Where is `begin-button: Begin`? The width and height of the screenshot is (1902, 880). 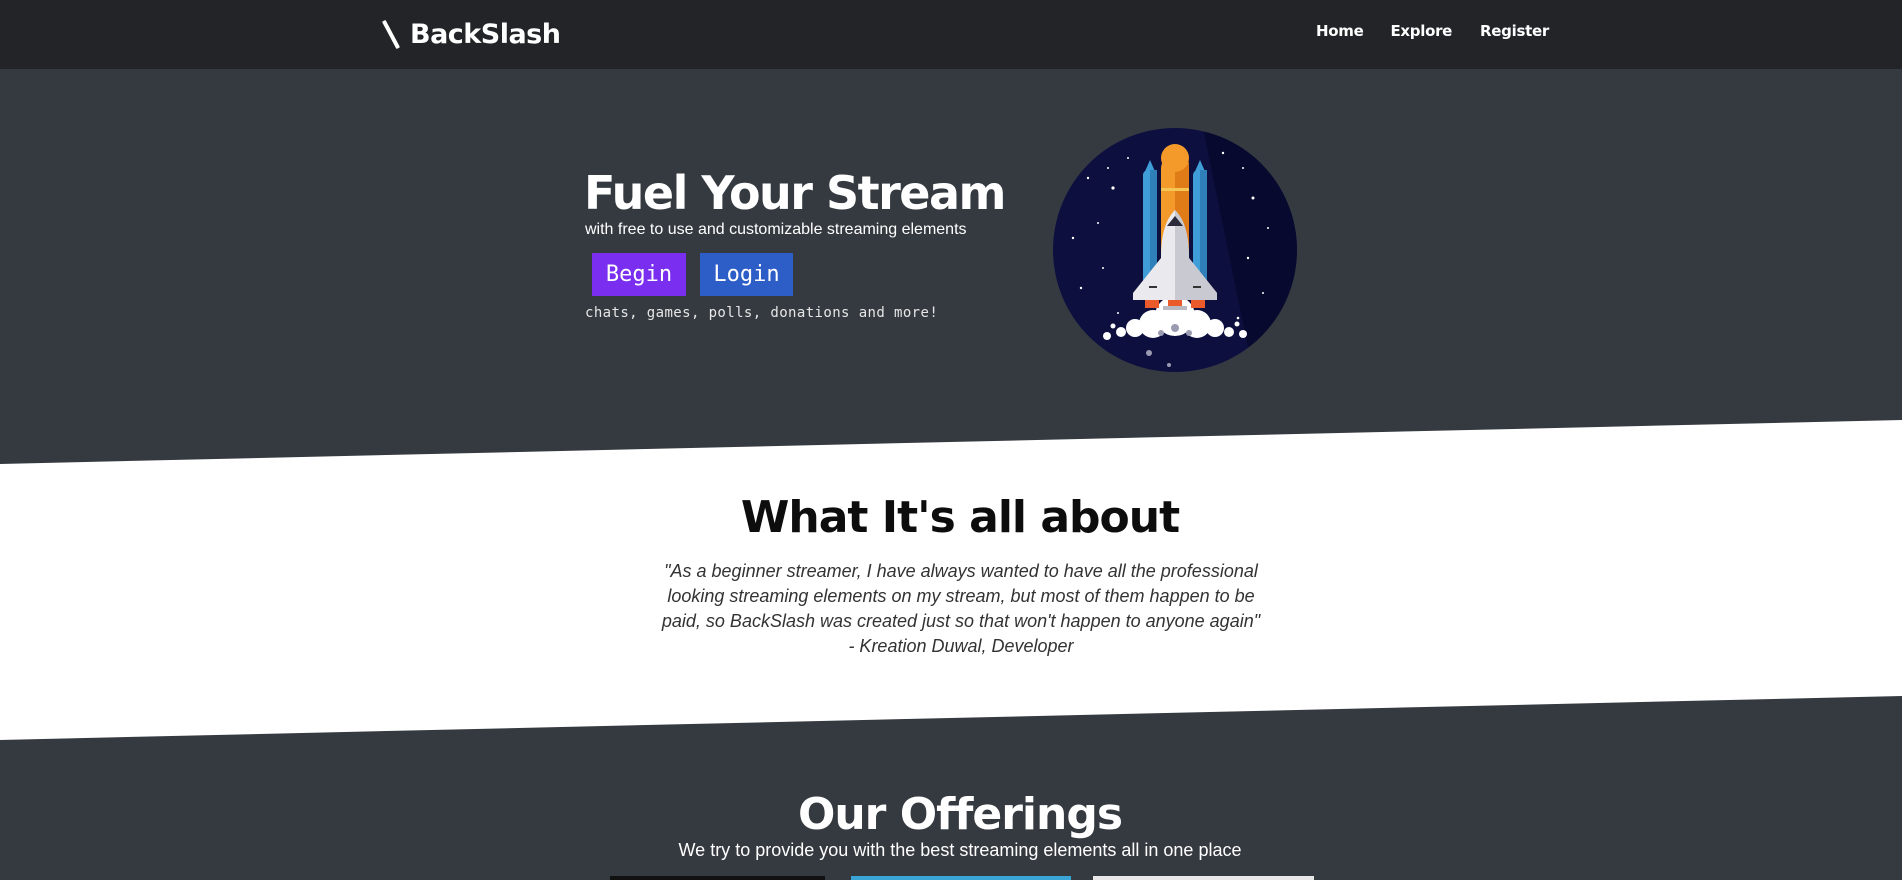
begin-button: Begin is located at coordinates (639, 274).